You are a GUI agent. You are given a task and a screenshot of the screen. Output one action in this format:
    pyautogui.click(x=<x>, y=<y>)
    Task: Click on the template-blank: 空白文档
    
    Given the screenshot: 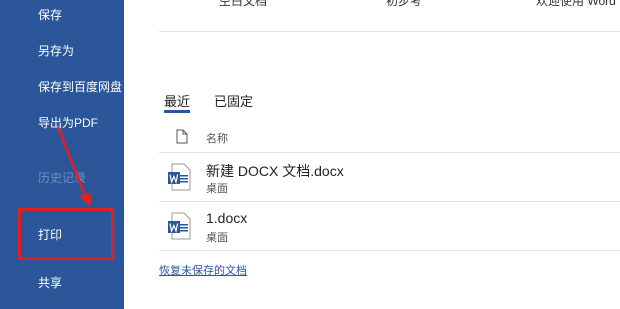 What is the action you would take?
    pyautogui.click(x=243, y=4)
    